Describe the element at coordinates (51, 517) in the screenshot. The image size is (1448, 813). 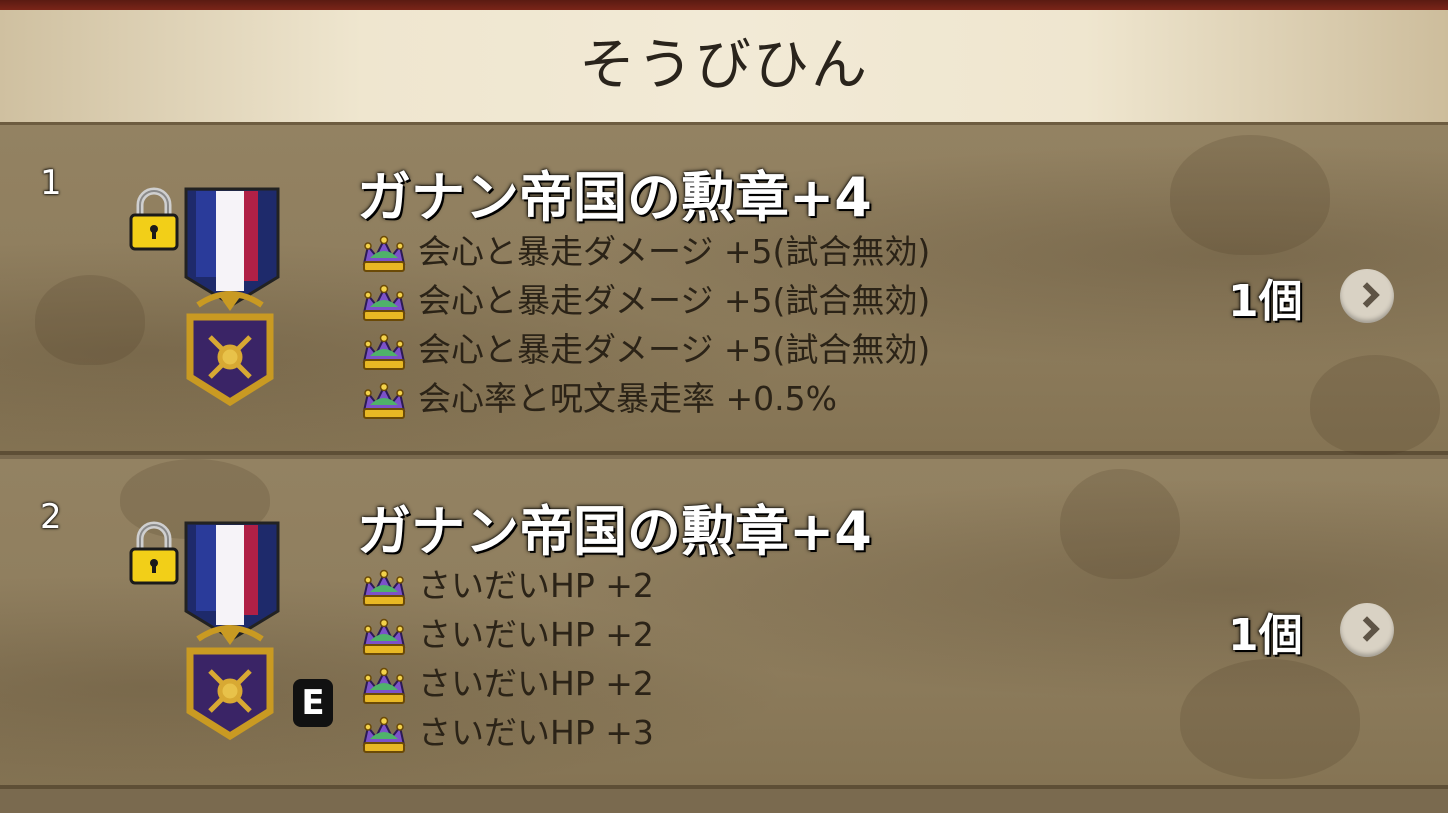
I see `item-index: 2` at that location.